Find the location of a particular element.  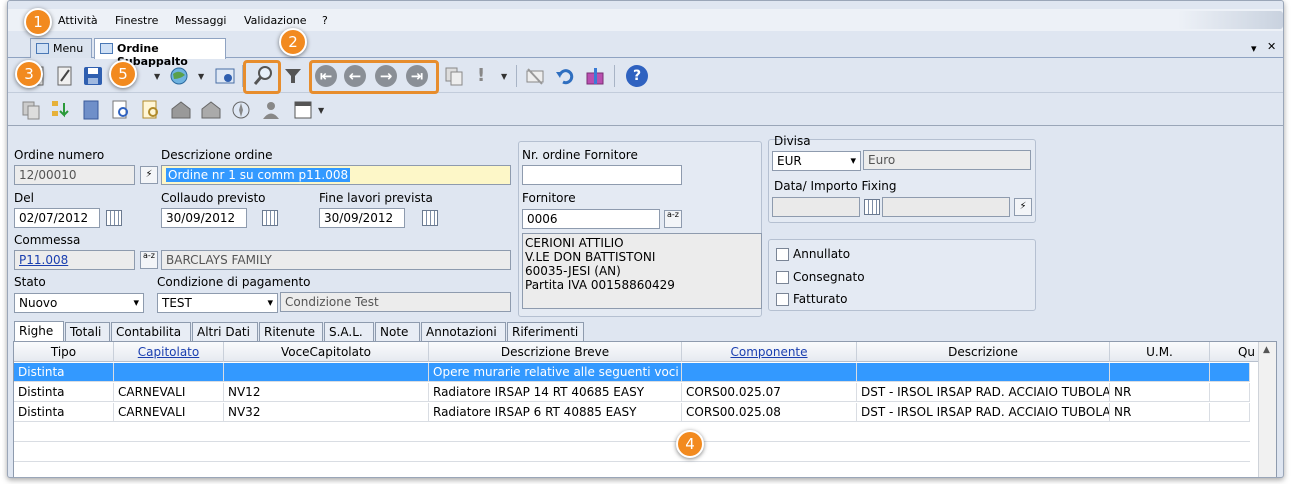

warehouse-alt-icon is located at coordinates (211, 110).